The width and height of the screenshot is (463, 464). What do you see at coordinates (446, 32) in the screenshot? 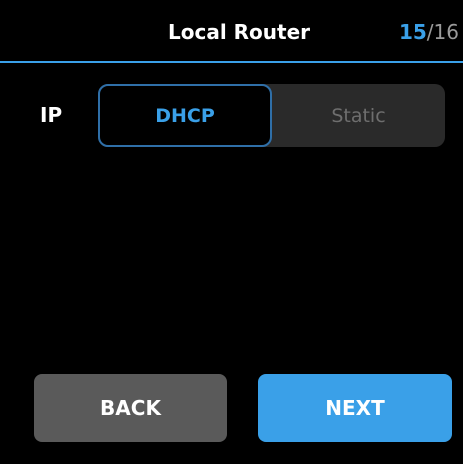
I see `step-total: 16` at bounding box center [446, 32].